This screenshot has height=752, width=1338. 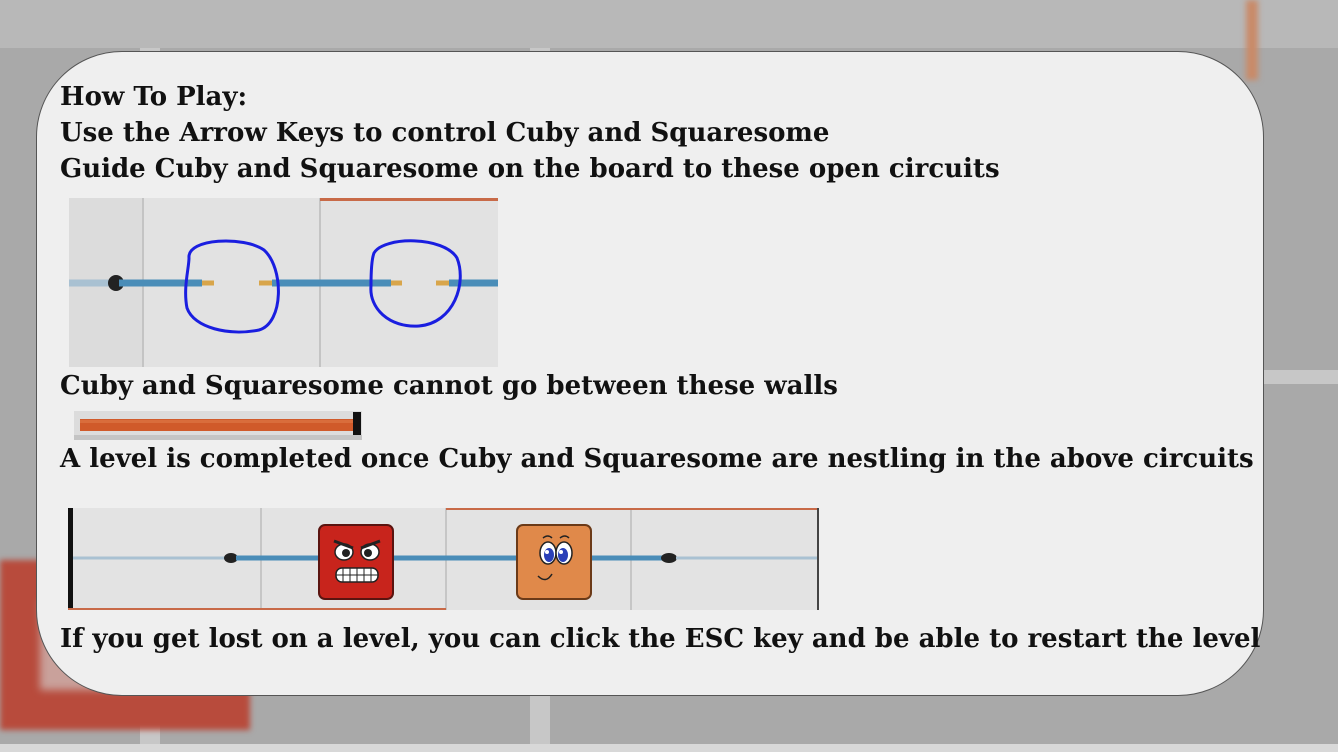 What do you see at coordinates (554, 562) in the screenshot?
I see `squaresome-character` at bounding box center [554, 562].